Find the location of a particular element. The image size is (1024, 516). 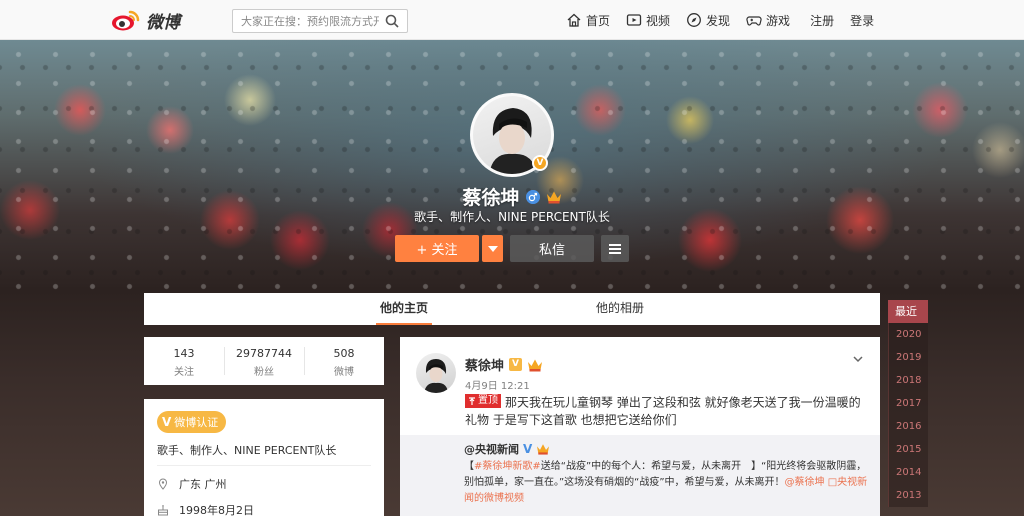

nav-home-label: 首页 is located at coordinates (598, 20).